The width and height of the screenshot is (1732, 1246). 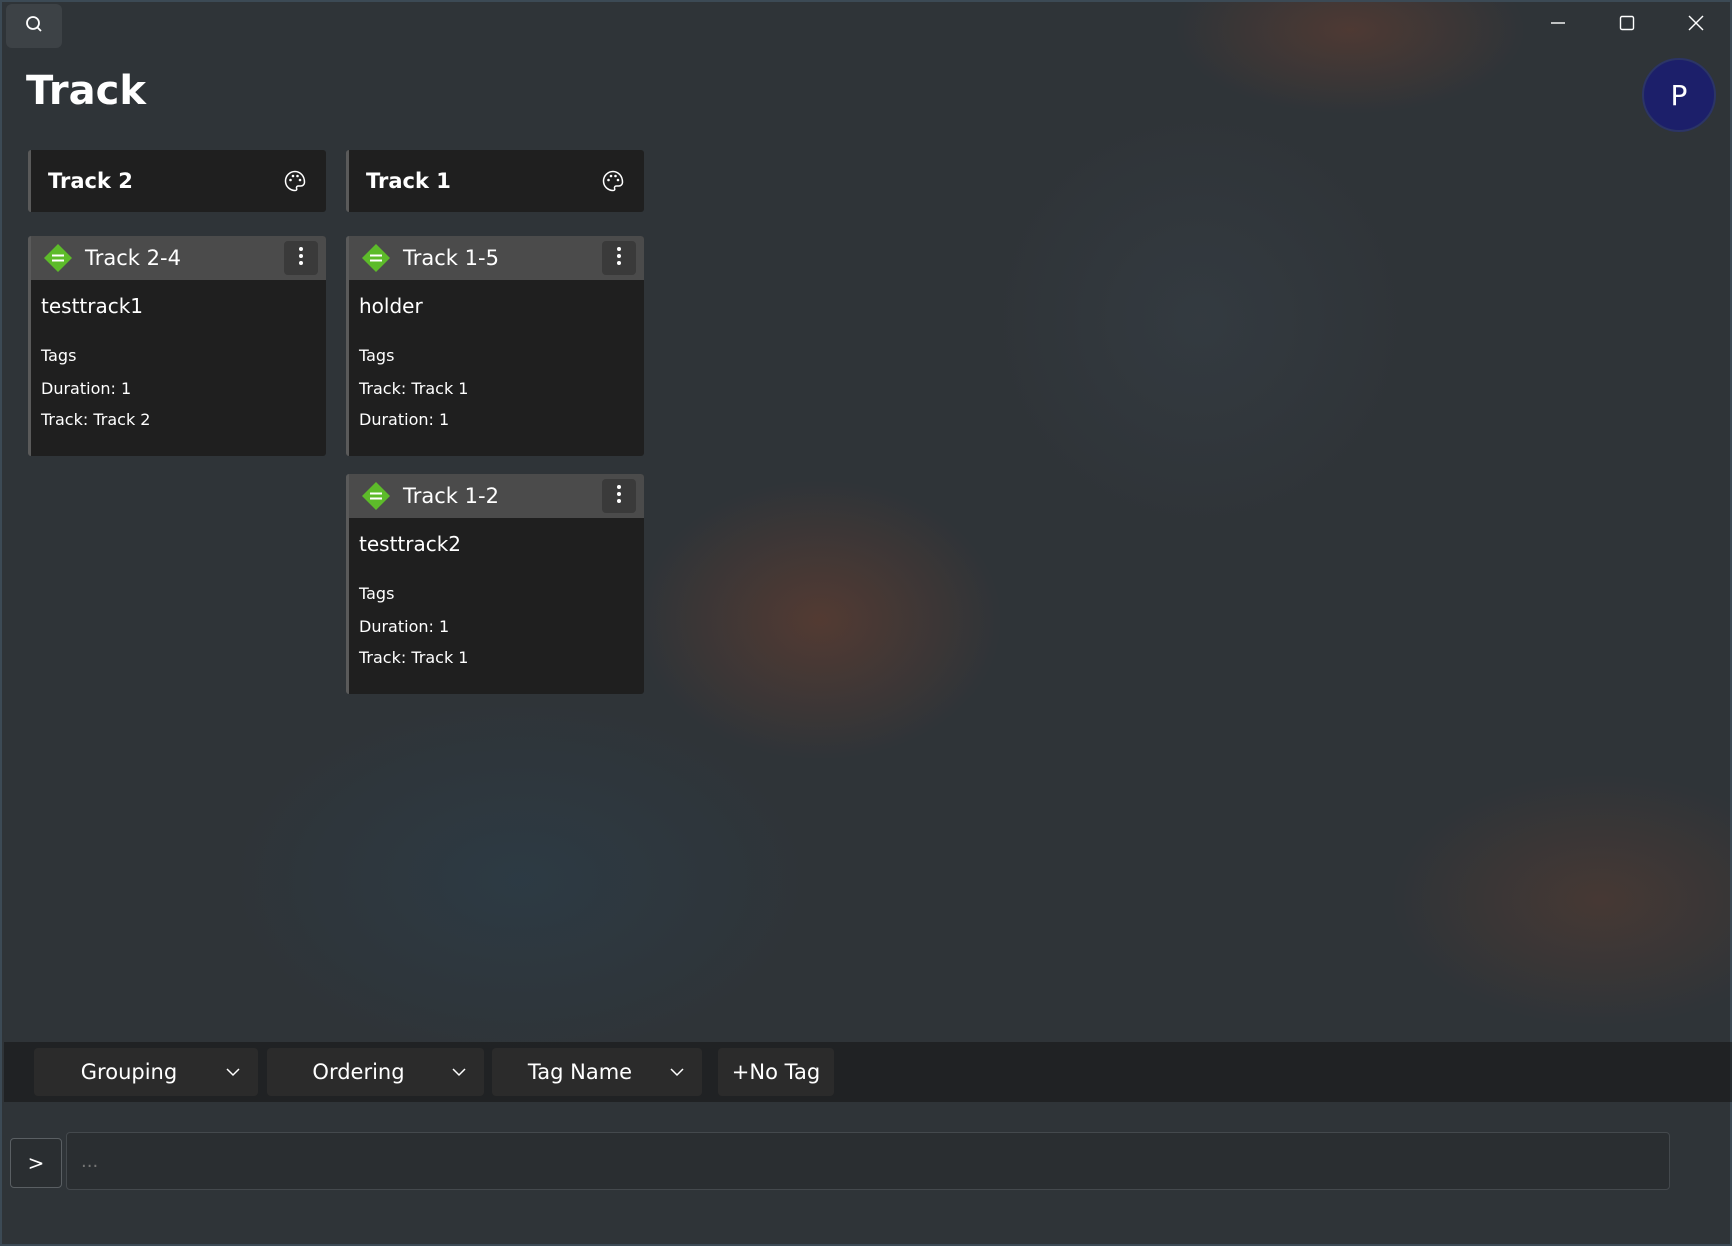 I want to click on close-button, so click(x=1696, y=25).